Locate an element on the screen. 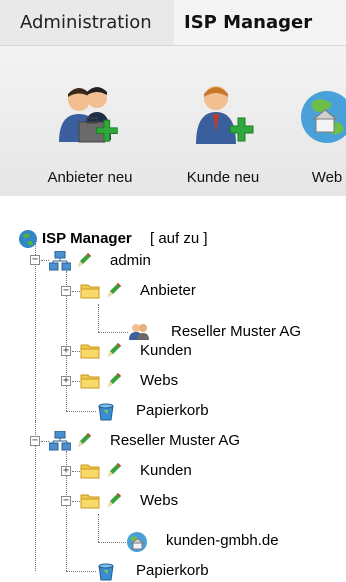 Image resolution: width=346 pixels, height=582 pixels. anbieter-neu-label: Anbieter neu is located at coordinates (90, 177).